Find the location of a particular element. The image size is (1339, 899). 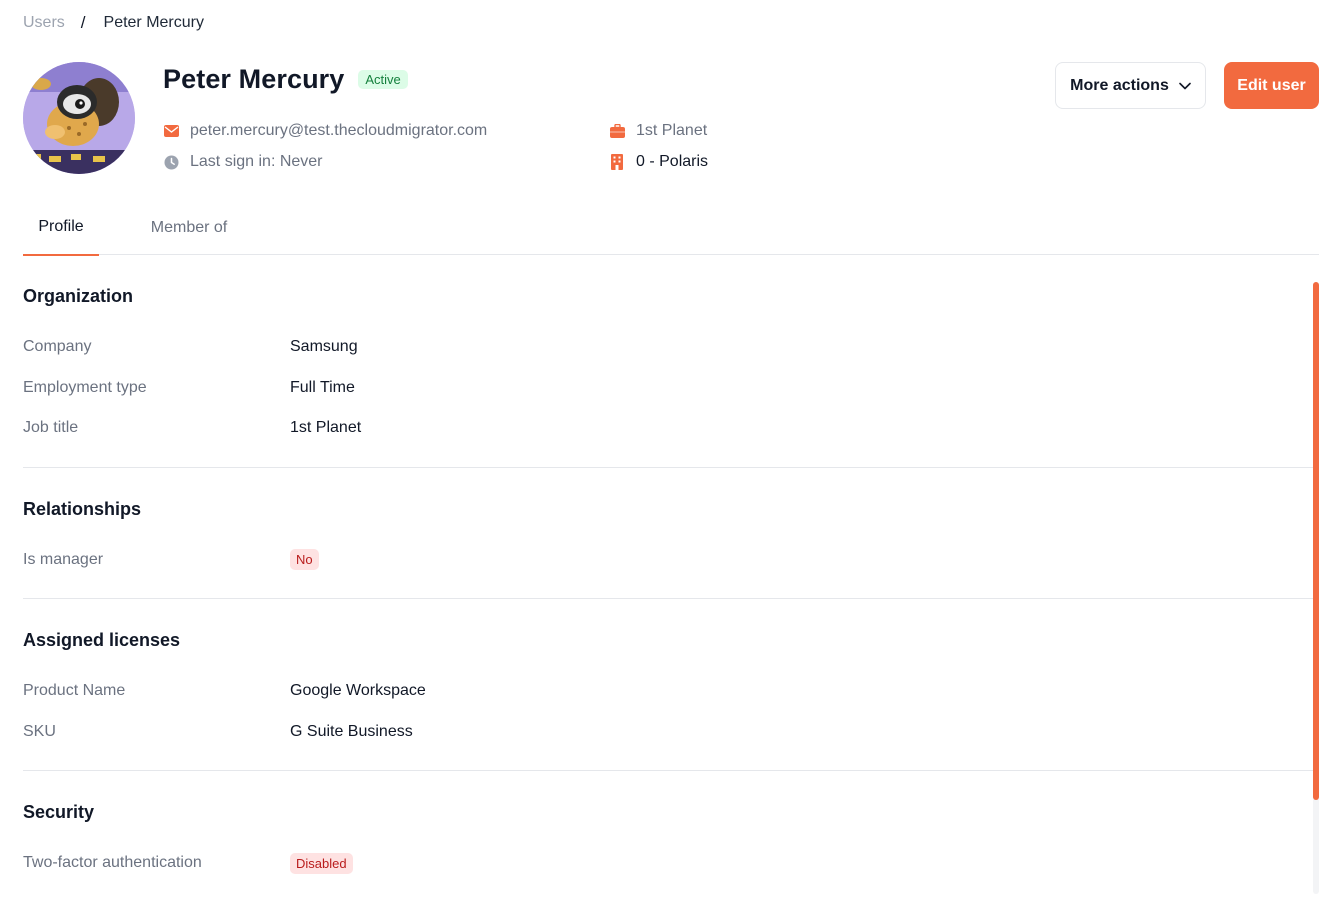

field-label-company: Company is located at coordinates (57, 346).